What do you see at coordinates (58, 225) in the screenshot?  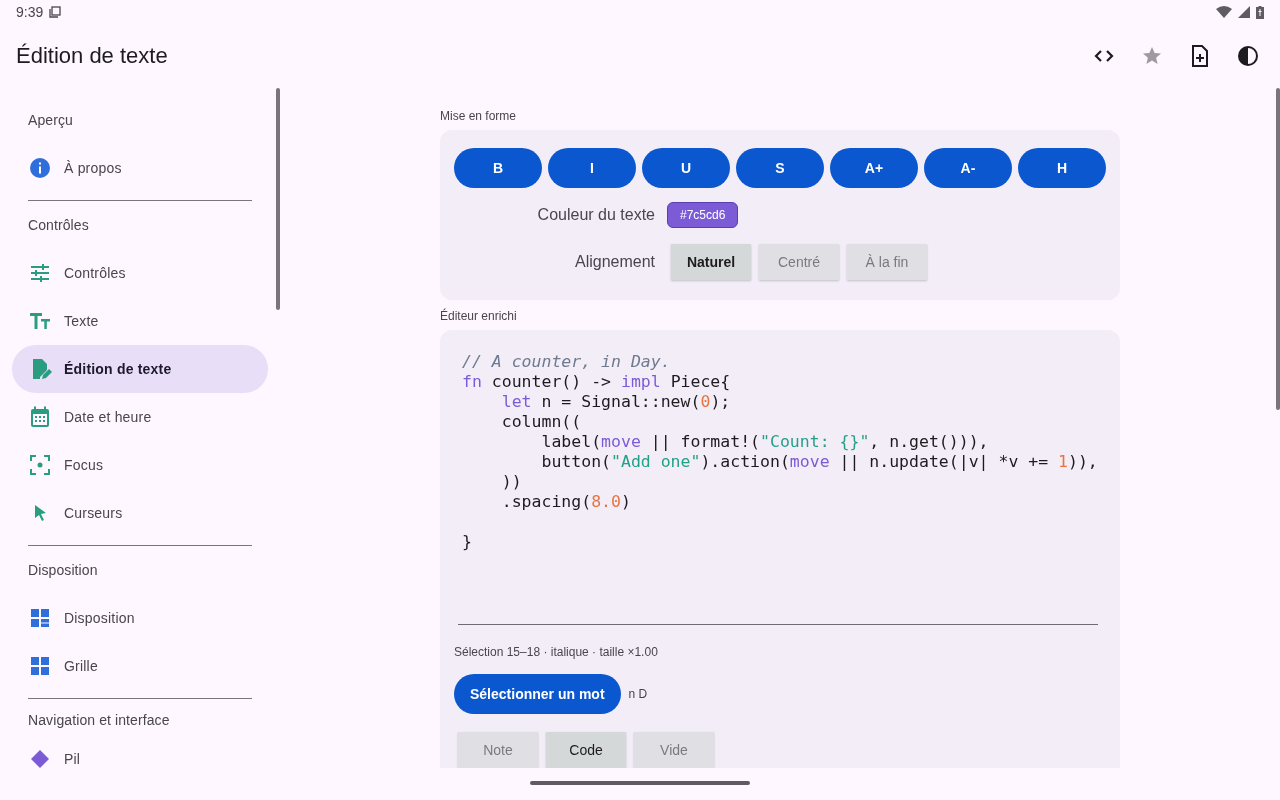 I see `section-header: Contrôles` at bounding box center [58, 225].